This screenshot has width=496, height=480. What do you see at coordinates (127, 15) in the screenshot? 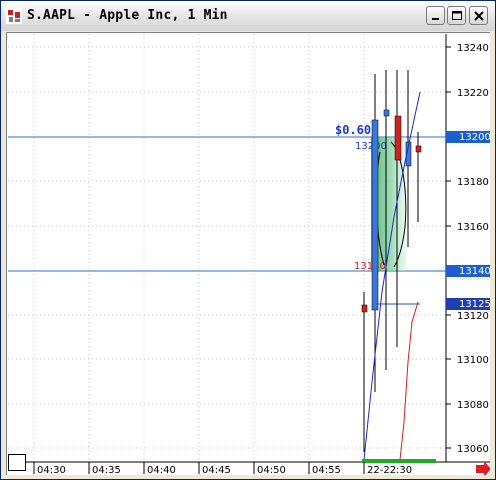
I see `window-title: S.AAPL - Apple Inc, 1 Min` at bounding box center [127, 15].